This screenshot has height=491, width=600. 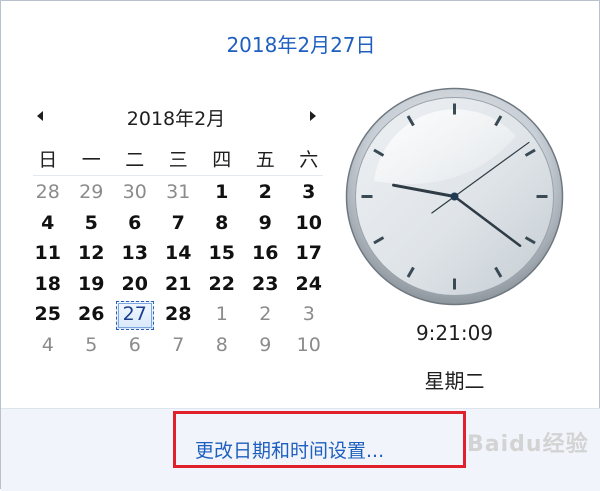 What do you see at coordinates (92, 315) in the screenshot?
I see `calendar-day: 26` at bounding box center [92, 315].